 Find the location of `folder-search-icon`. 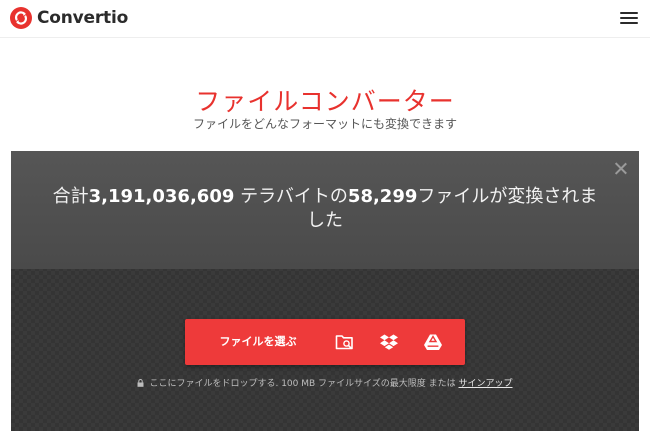

folder-search-icon is located at coordinates (345, 342).